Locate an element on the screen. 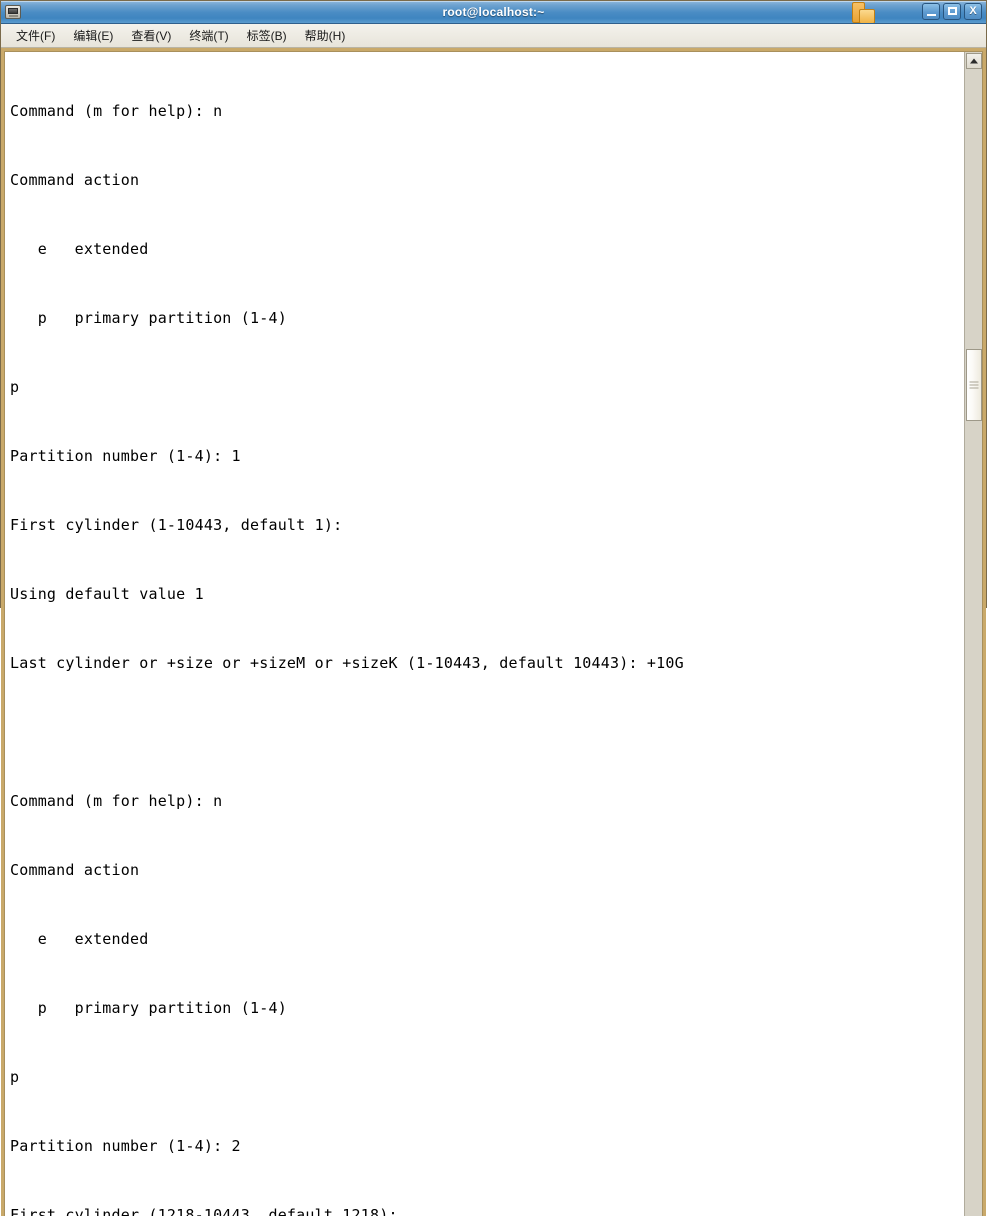  window-title: root@localhost:~ is located at coordinates (493, 12).